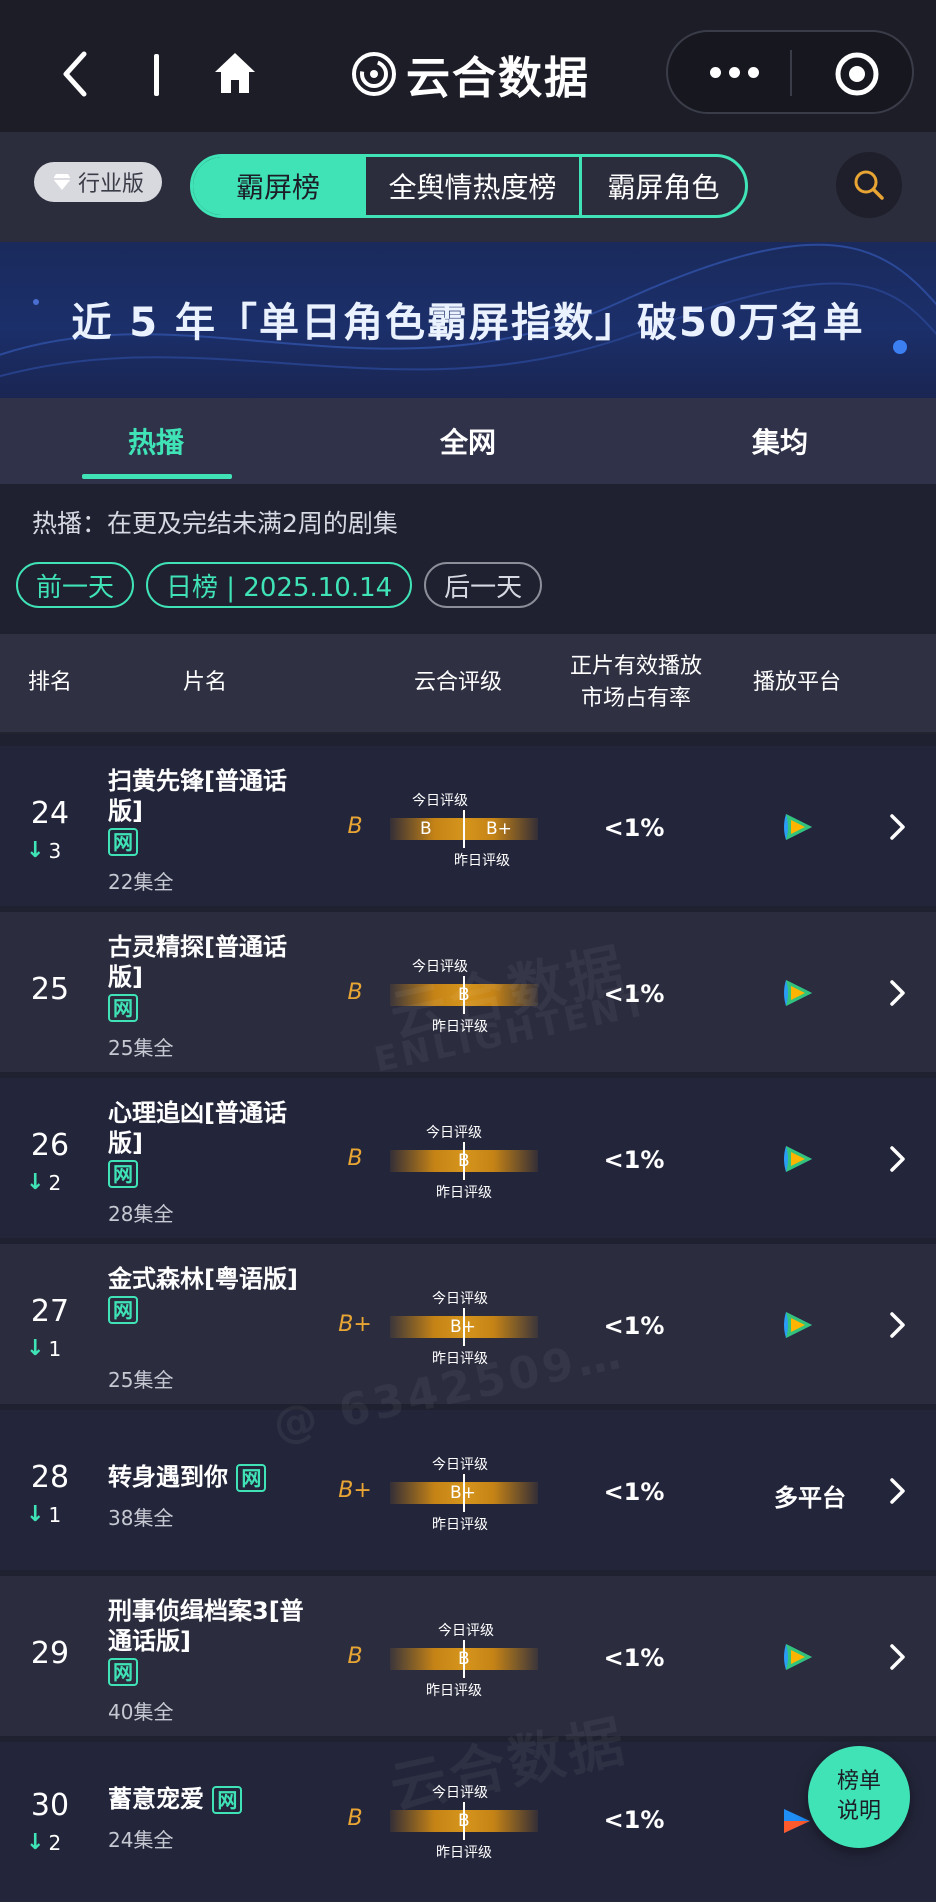 The image size is (936, 1902). Describe the element at coordinates (468, 441) in the screenshot. I see `tab-all-network: 全网` at that location.